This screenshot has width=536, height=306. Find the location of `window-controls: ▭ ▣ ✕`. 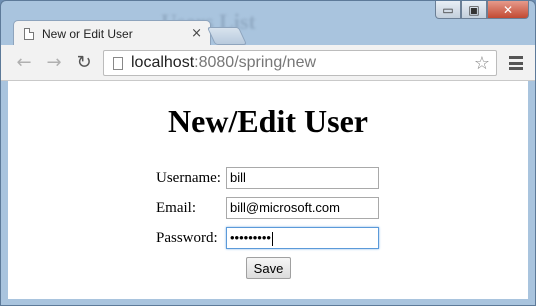

window-controls: ▭ ▣ ✕ is located at coordinates (482, 10).